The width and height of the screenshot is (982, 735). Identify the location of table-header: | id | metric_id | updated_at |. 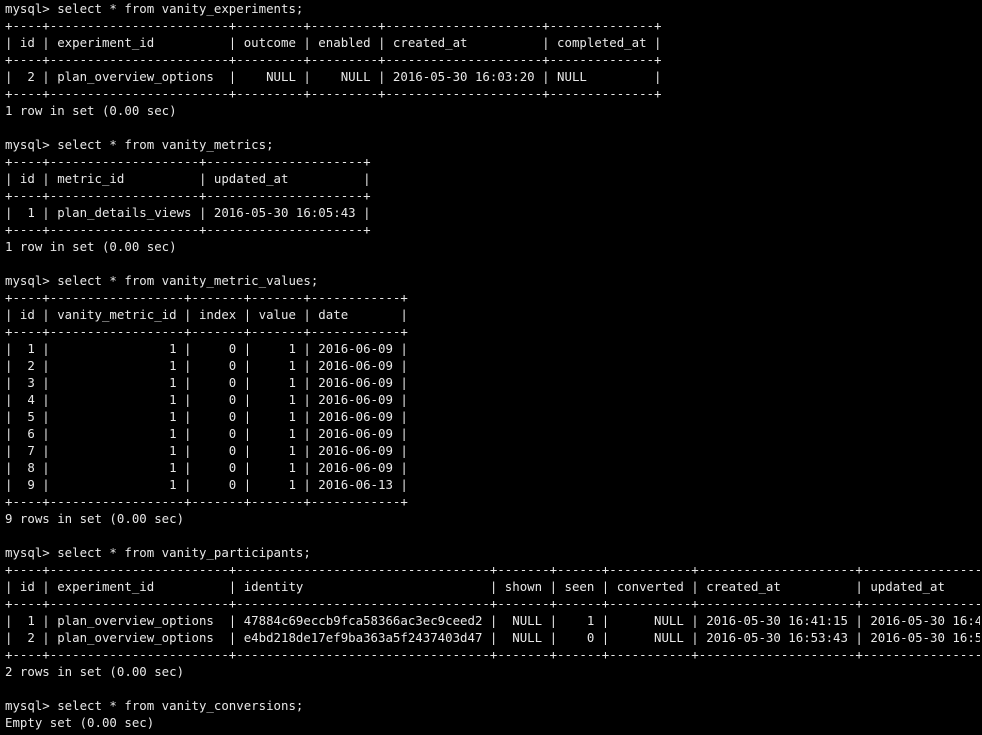
(188, 178).